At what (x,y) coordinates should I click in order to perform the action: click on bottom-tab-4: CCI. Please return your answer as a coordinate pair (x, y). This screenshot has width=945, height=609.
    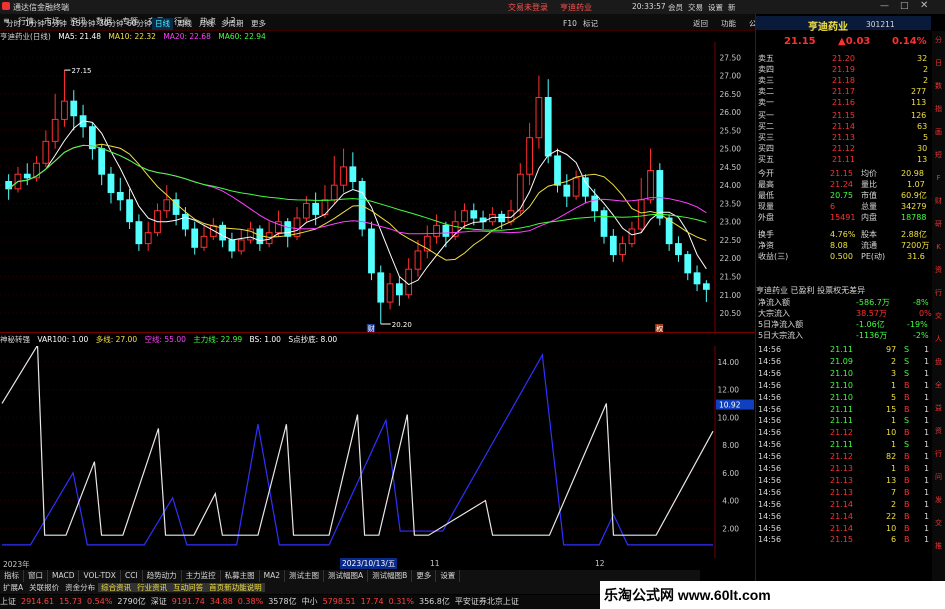
    Looking at the image, I should click on (132, 576).